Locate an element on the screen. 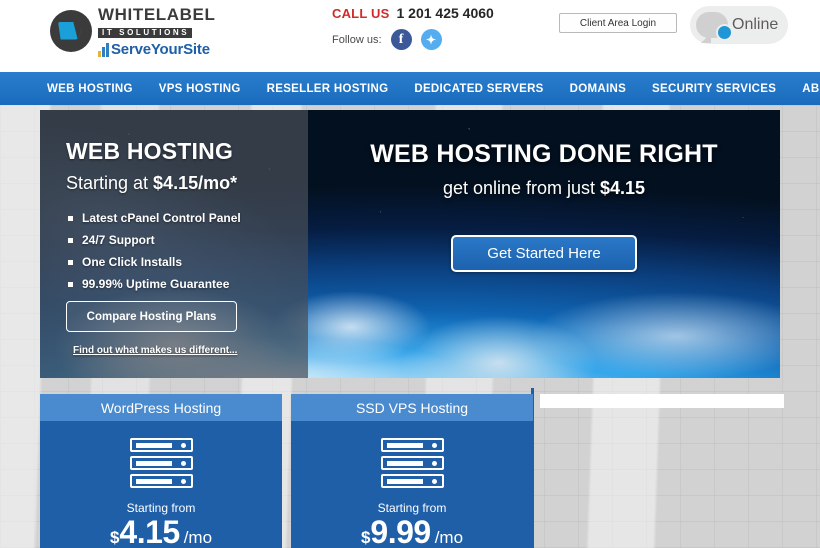 The width and height of the screenshot is (820, 548). product-card-price: $ 4.15 /mo is located at coordinates (161, 532).